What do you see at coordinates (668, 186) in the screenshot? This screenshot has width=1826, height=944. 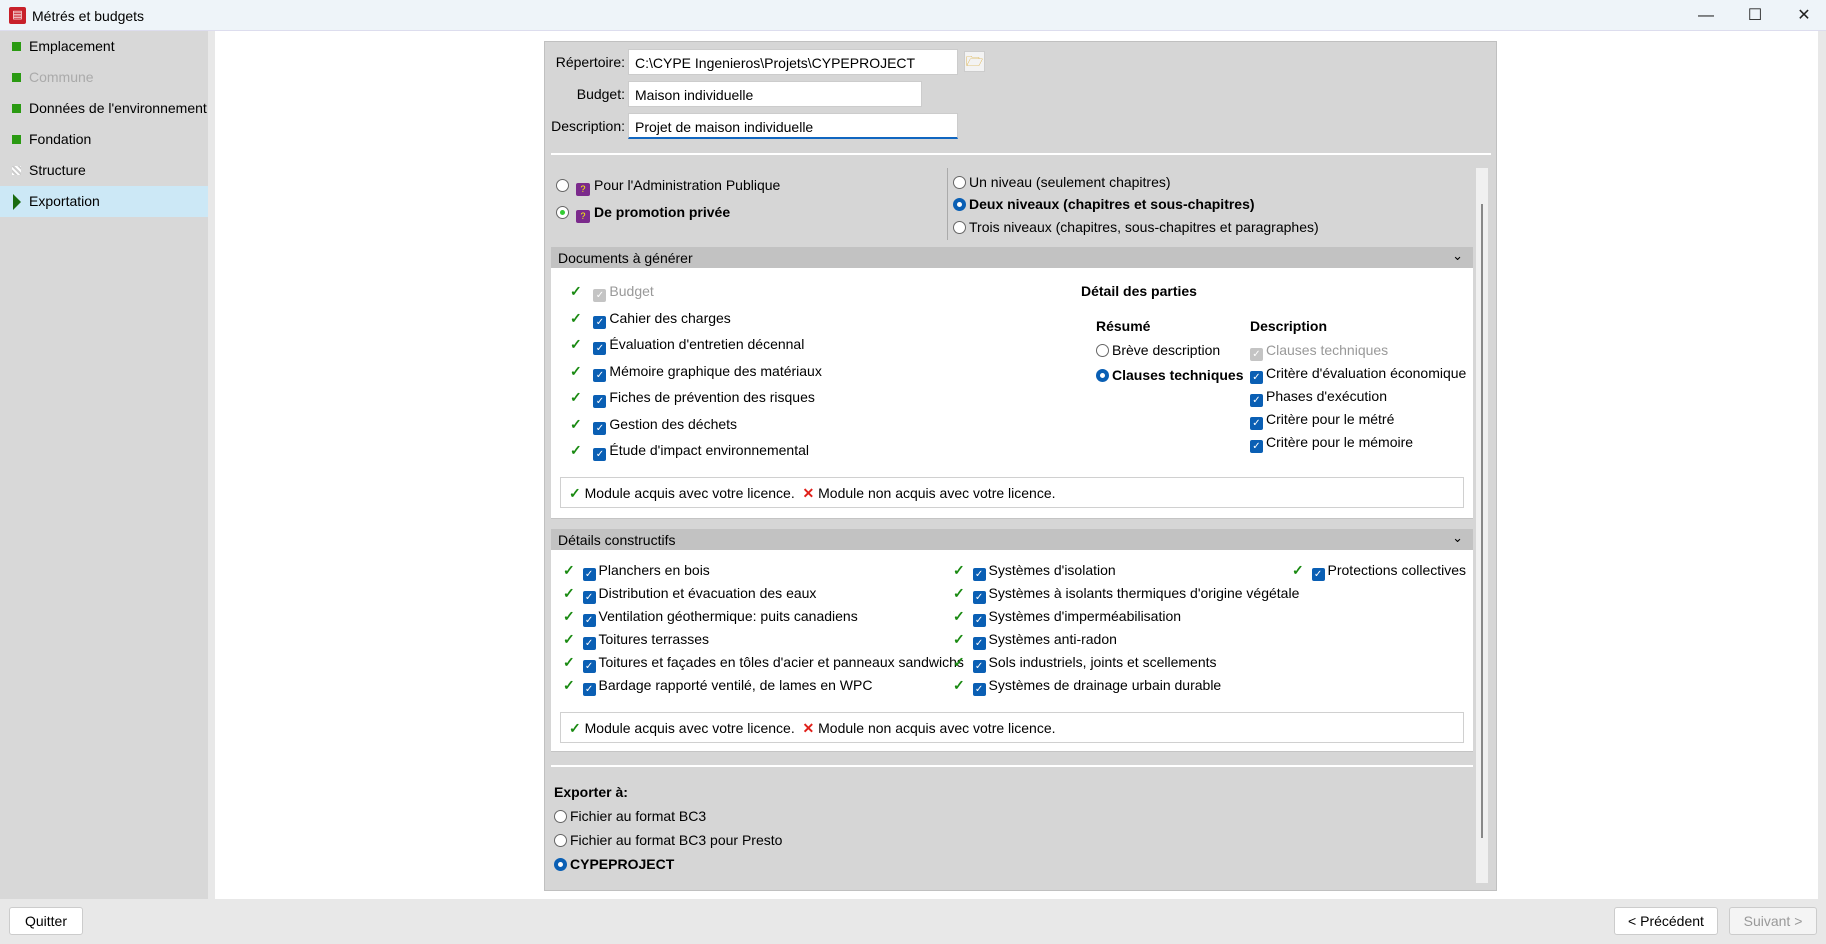 I see `type-radio-option: ? Pour l'Administration Publique` at bounding box center [668, 186].